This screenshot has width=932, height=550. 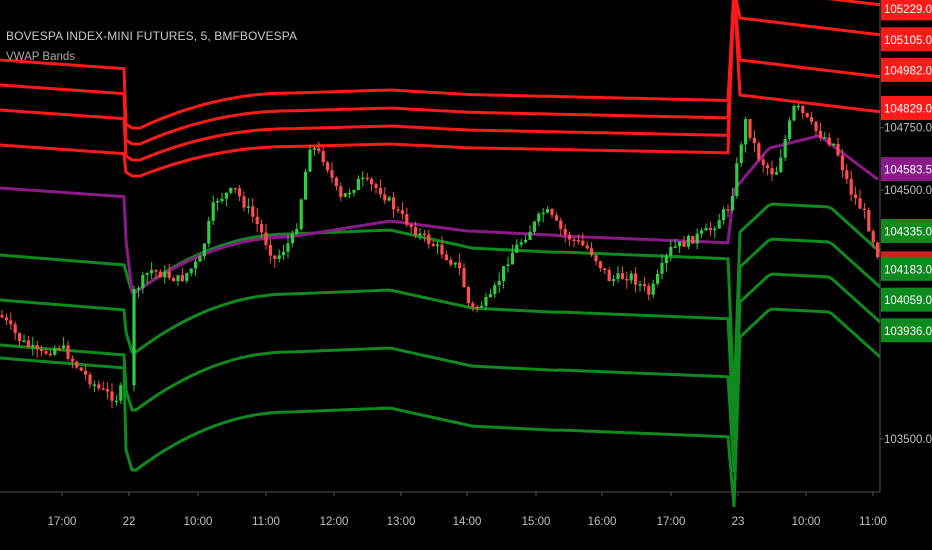 I want to click on x-tick-label: 12:00, so click(x=334, y=522).